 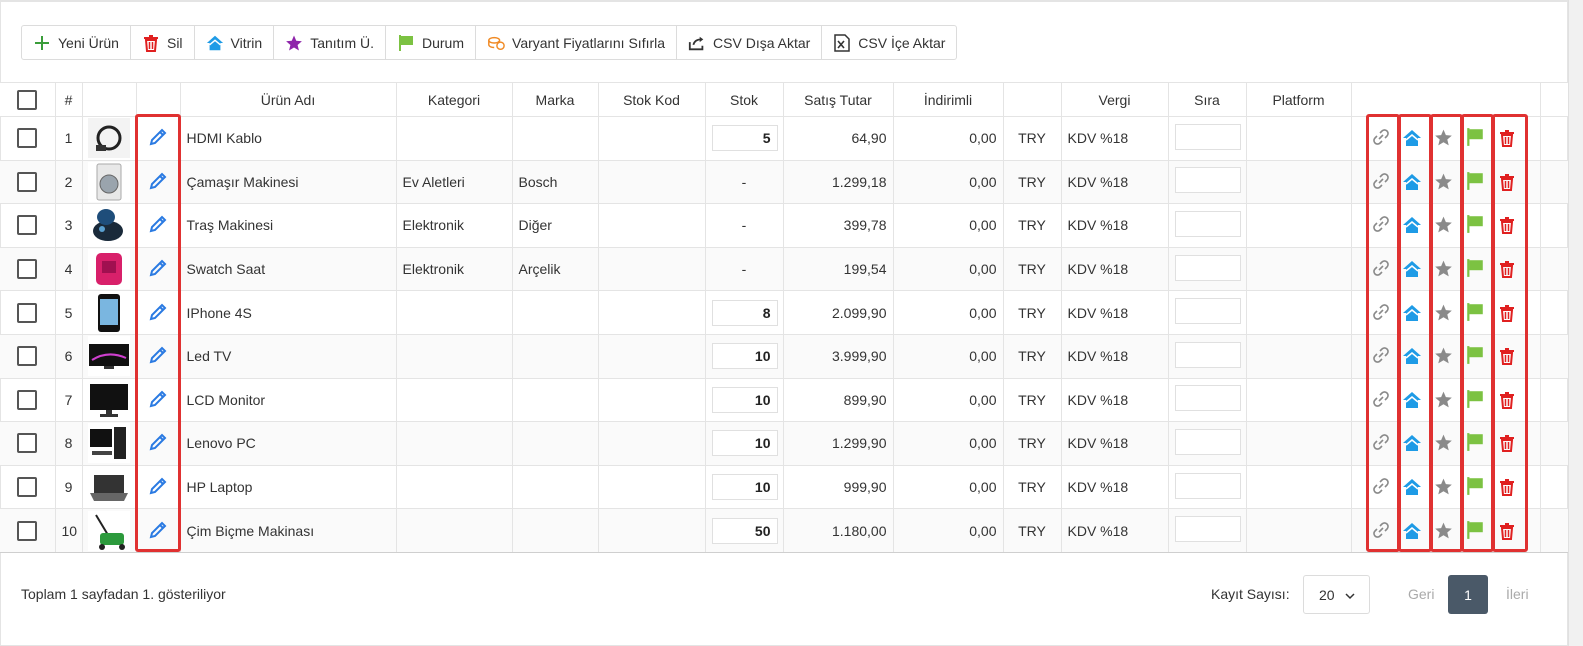 I want to click on header-price: Satış Tutar, so click(x=838, y=99).